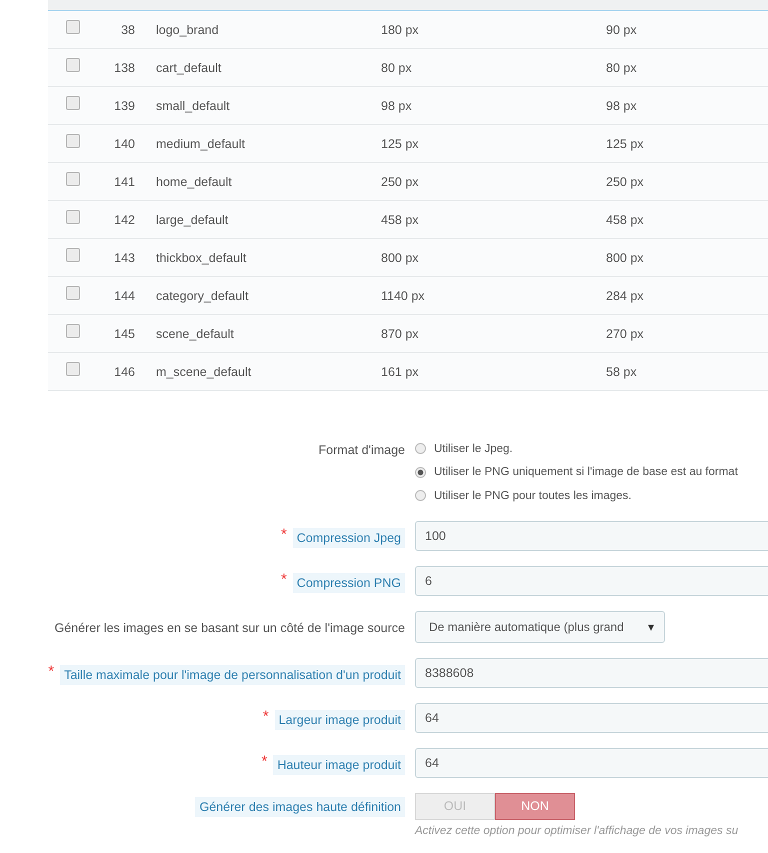 The image size is (768, 853). Describe the element at coordinates (348, 538) in the screenshot. I see `field-label: Compression Jpeg` at that location.